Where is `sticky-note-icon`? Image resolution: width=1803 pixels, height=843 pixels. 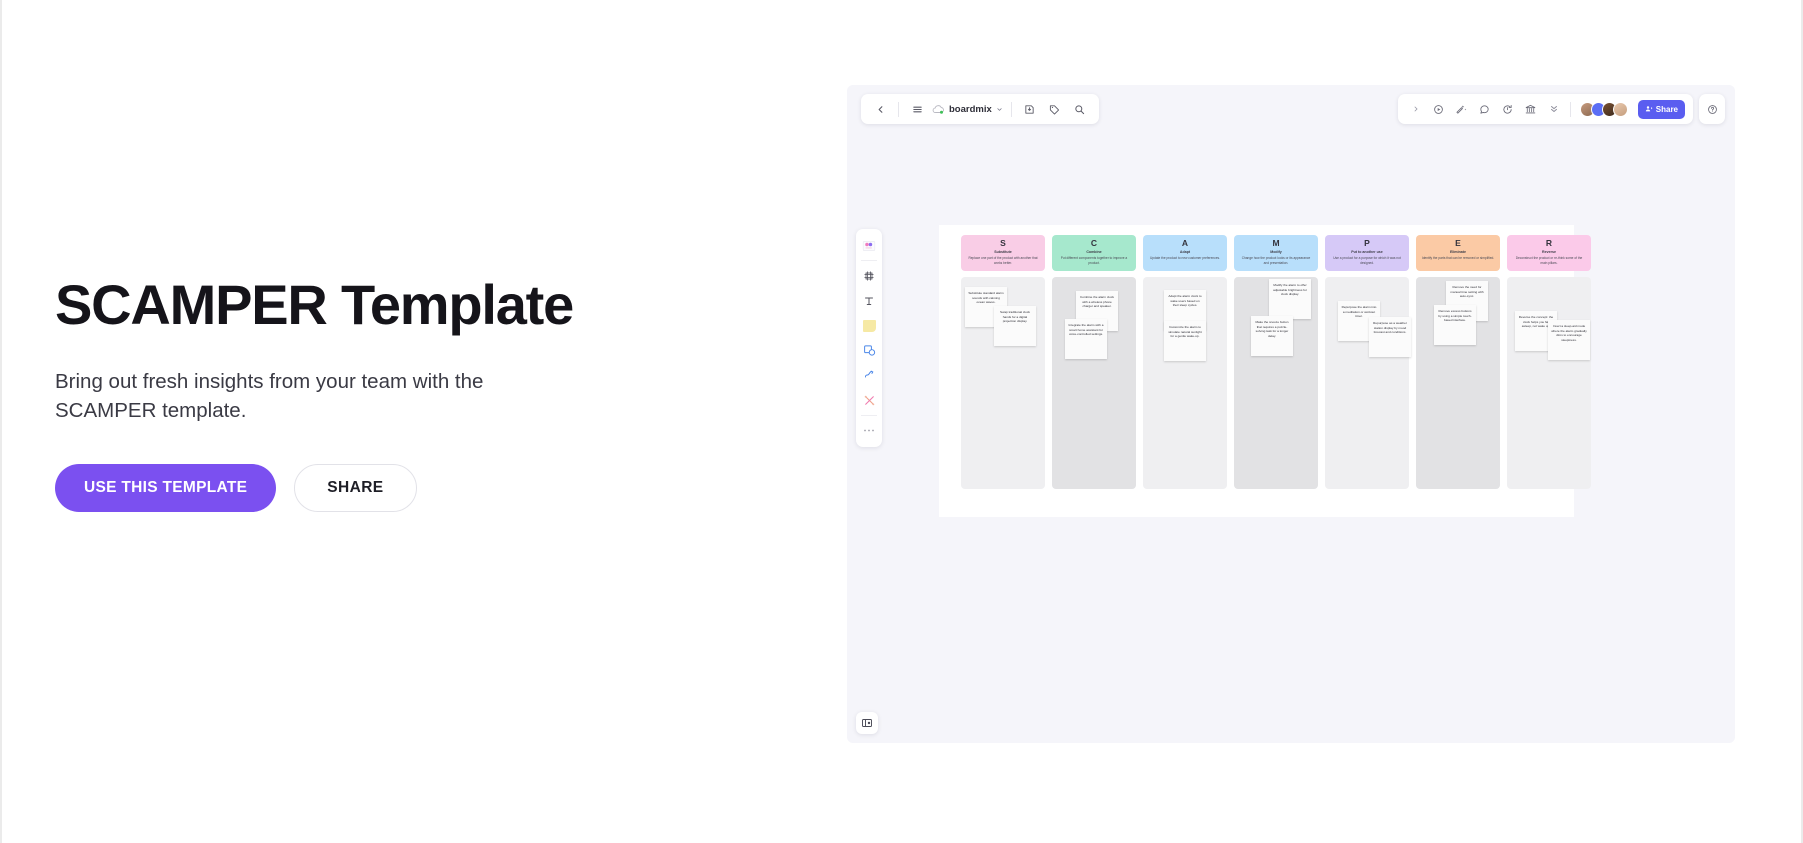
sticky-note-icon is located at coordinates (869, 326).